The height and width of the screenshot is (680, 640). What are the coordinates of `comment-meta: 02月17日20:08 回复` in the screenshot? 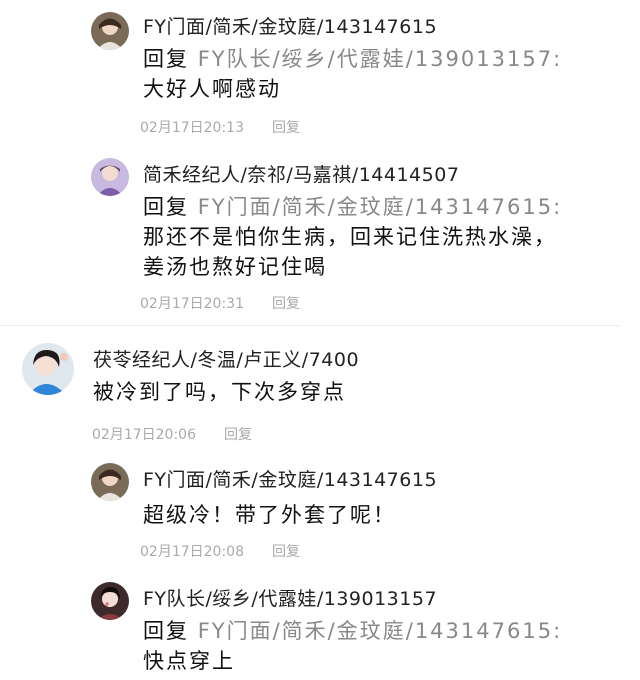 It's located at (220, 551).